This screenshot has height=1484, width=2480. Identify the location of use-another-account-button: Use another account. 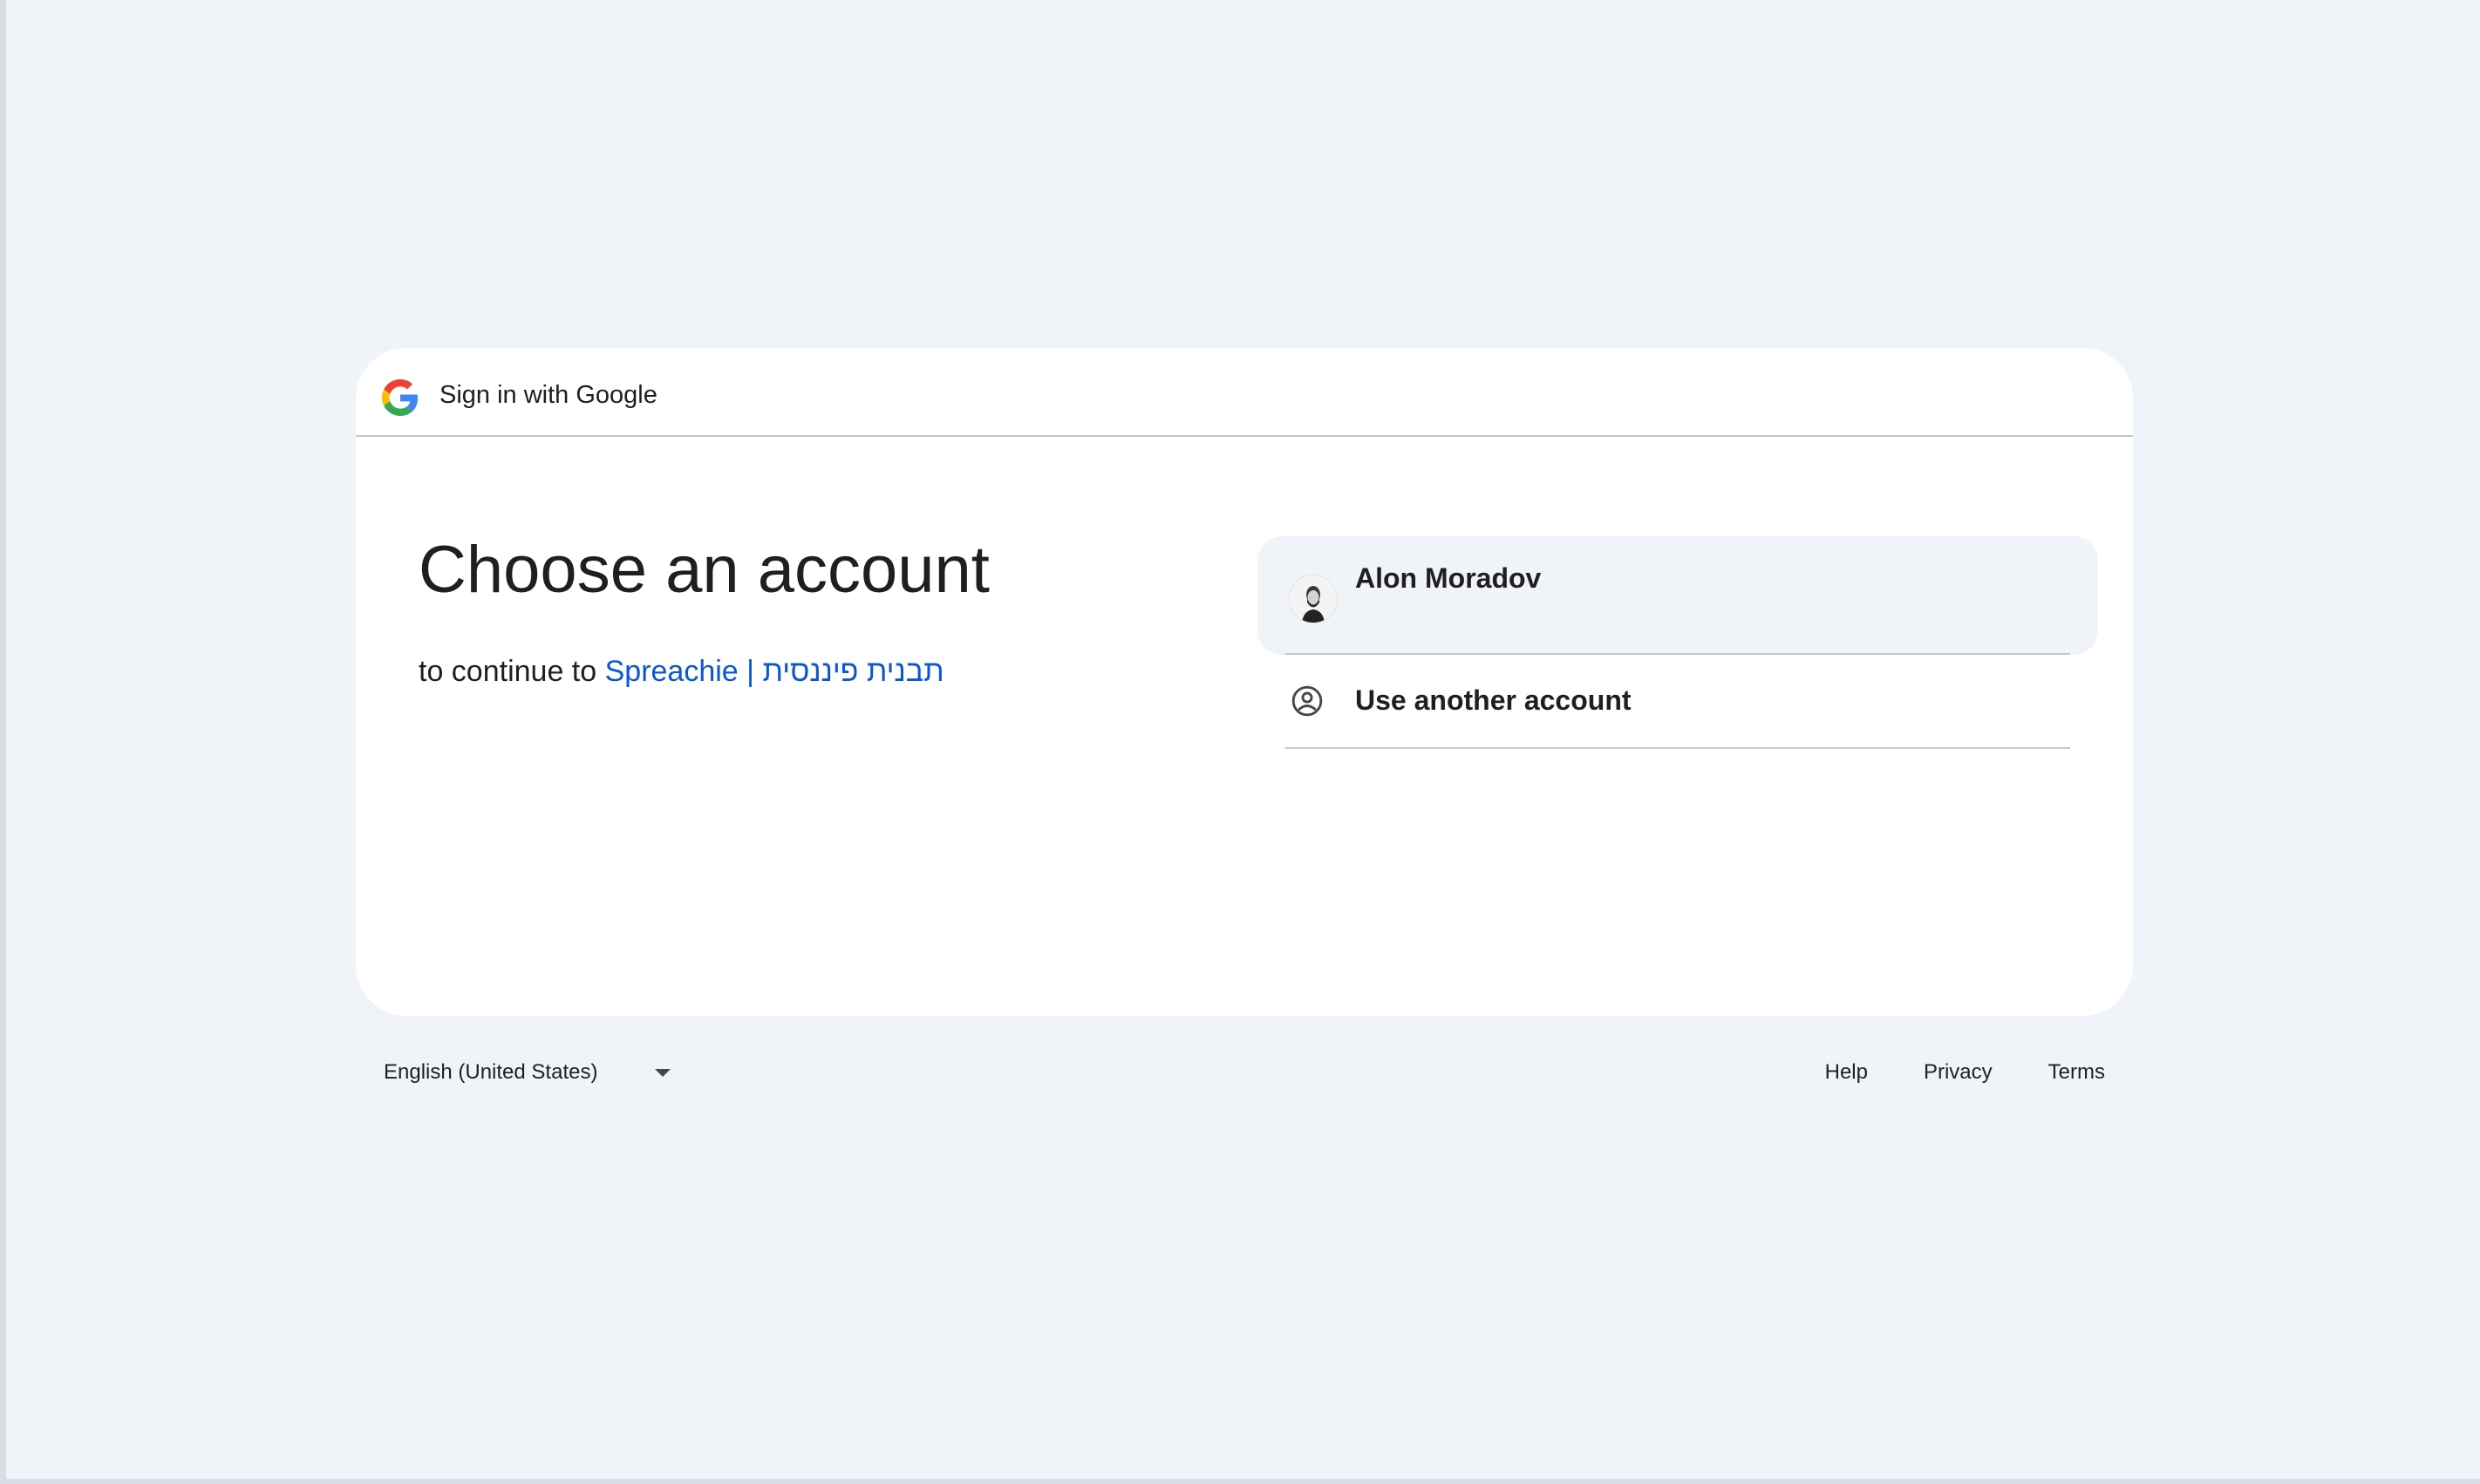
(1677, 702).